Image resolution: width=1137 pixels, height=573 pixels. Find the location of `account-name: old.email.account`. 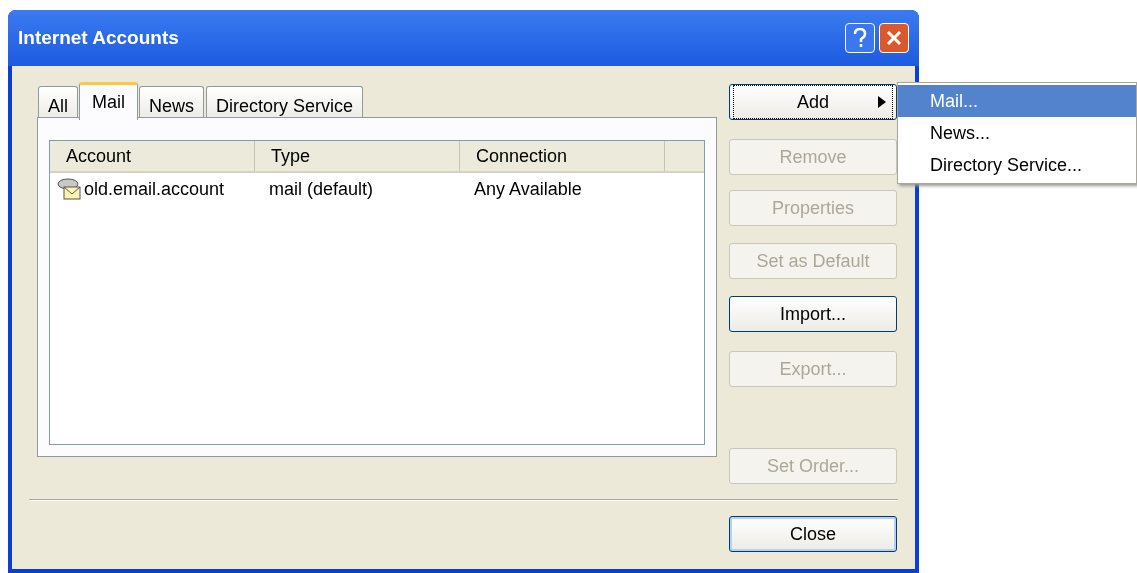

account-name: old.email.account is located at coordinates (154, 189).